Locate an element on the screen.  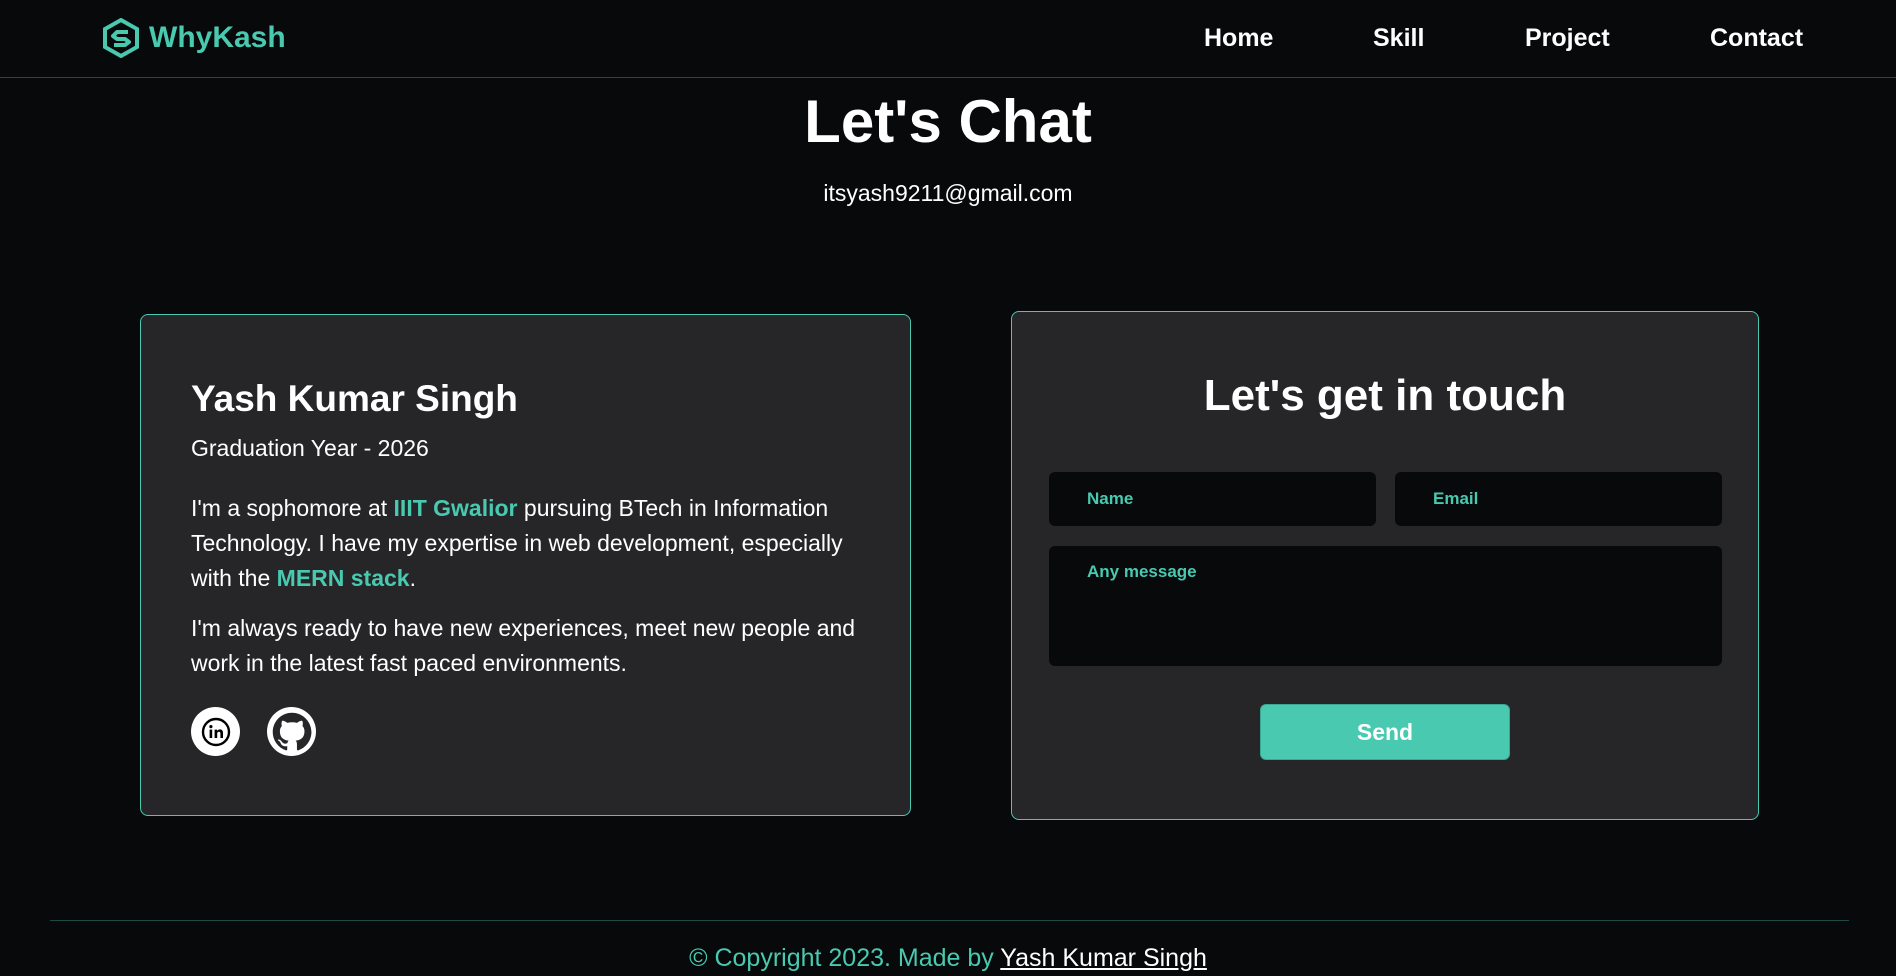
footer-author-link: Yash Kumar Singh is located at coordinates (1103, 958).